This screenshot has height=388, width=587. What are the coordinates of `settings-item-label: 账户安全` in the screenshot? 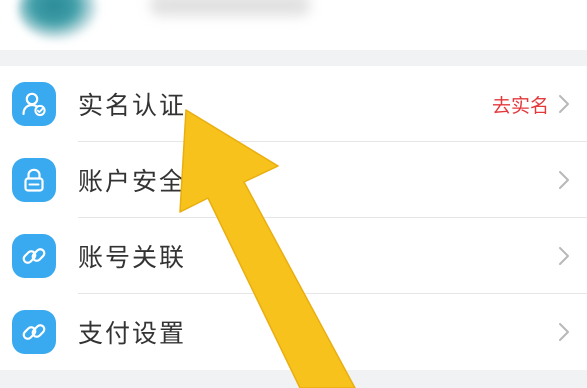 It's located at (132, 181).